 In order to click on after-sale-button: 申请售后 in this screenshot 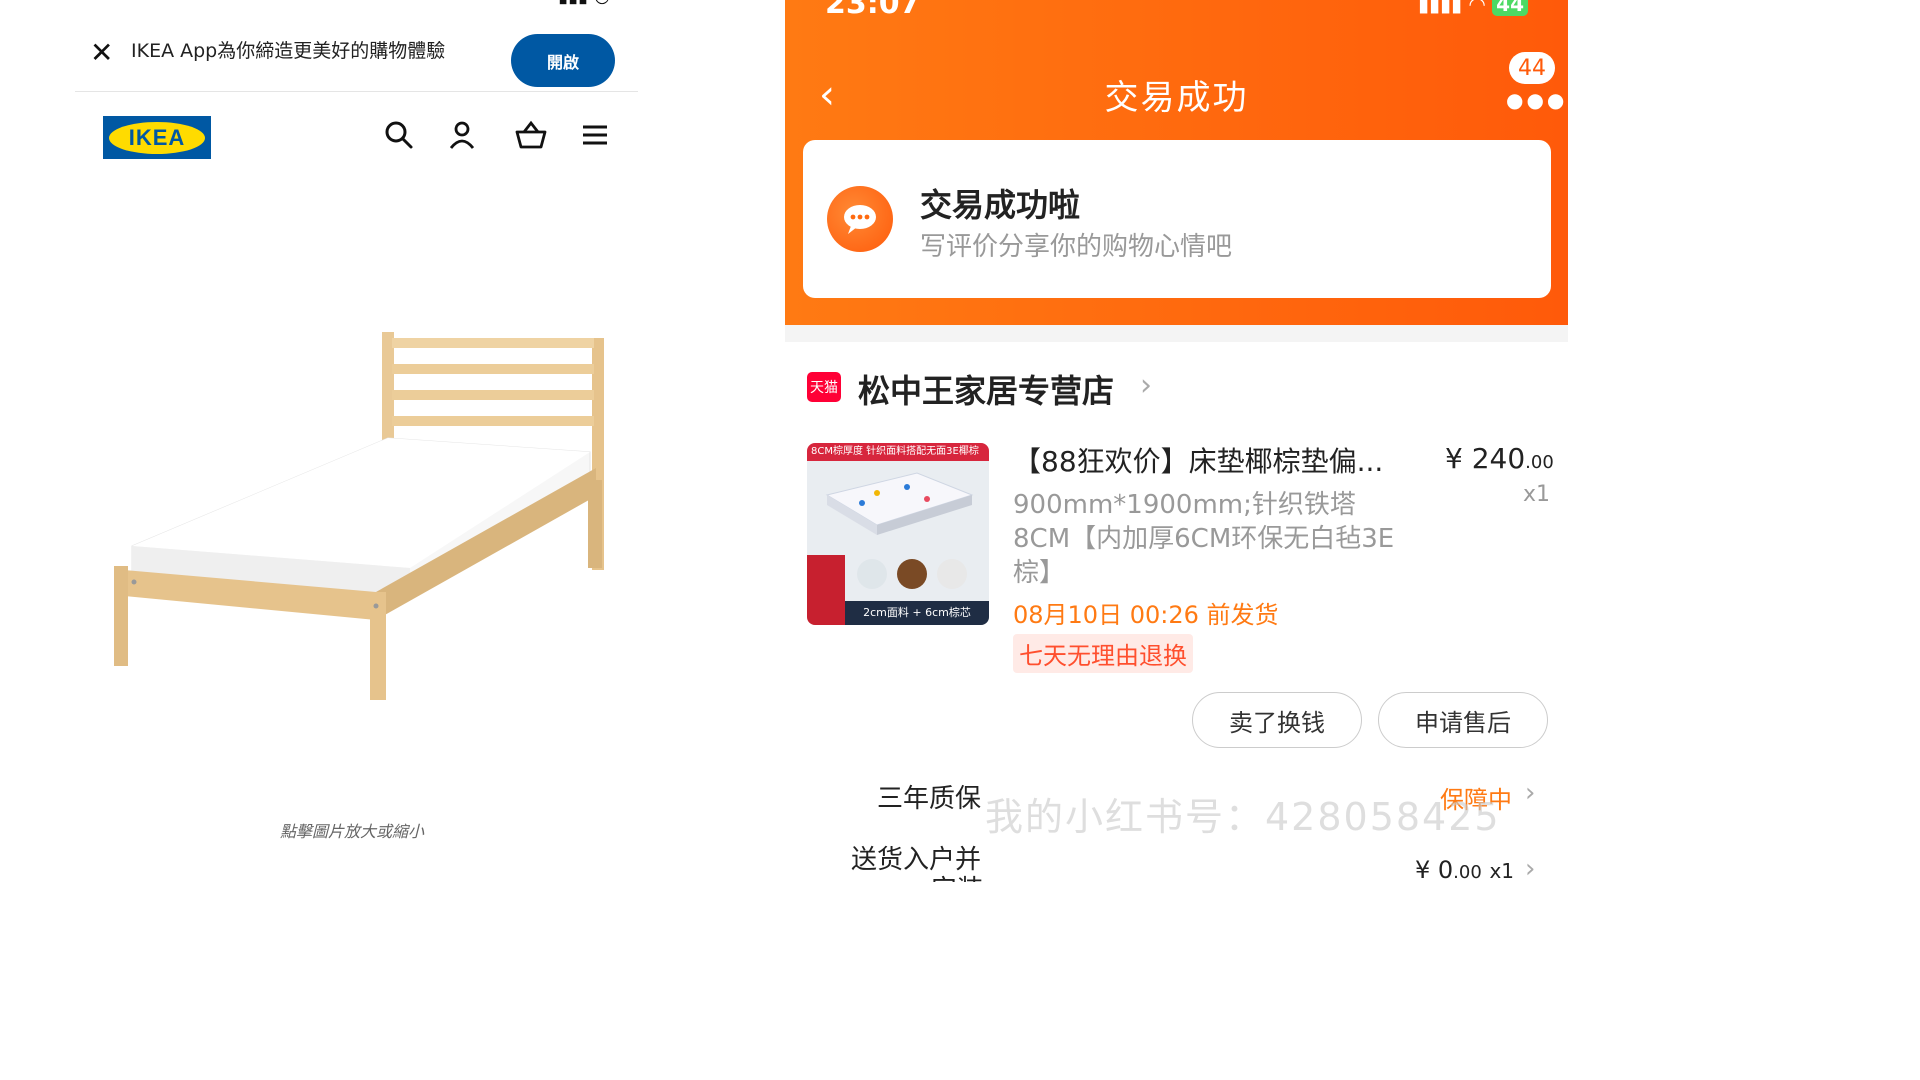, I will do `click(1463, 720)`.